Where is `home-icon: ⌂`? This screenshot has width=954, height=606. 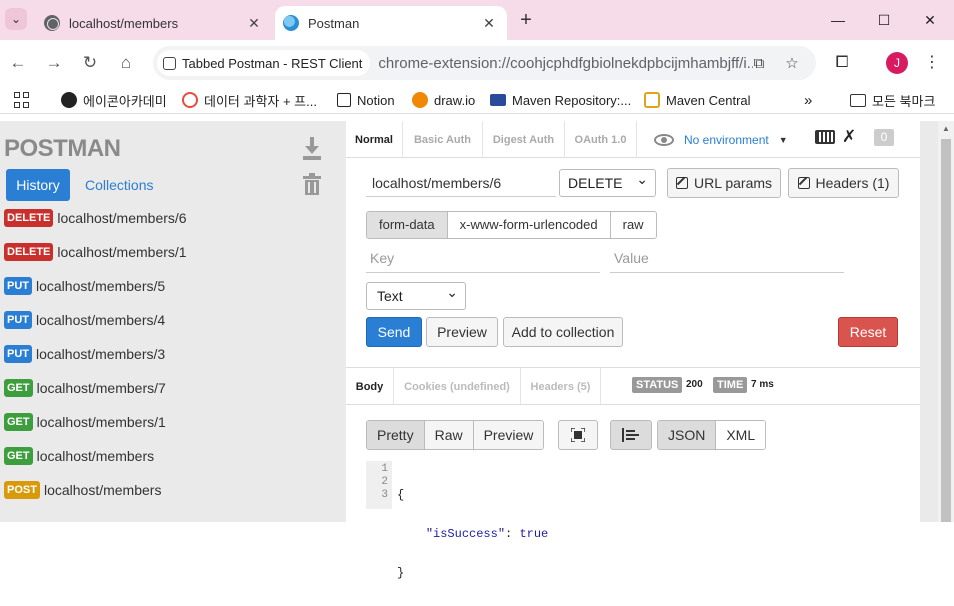
home-icon: ⌂ is located at coordinates (126, 63).